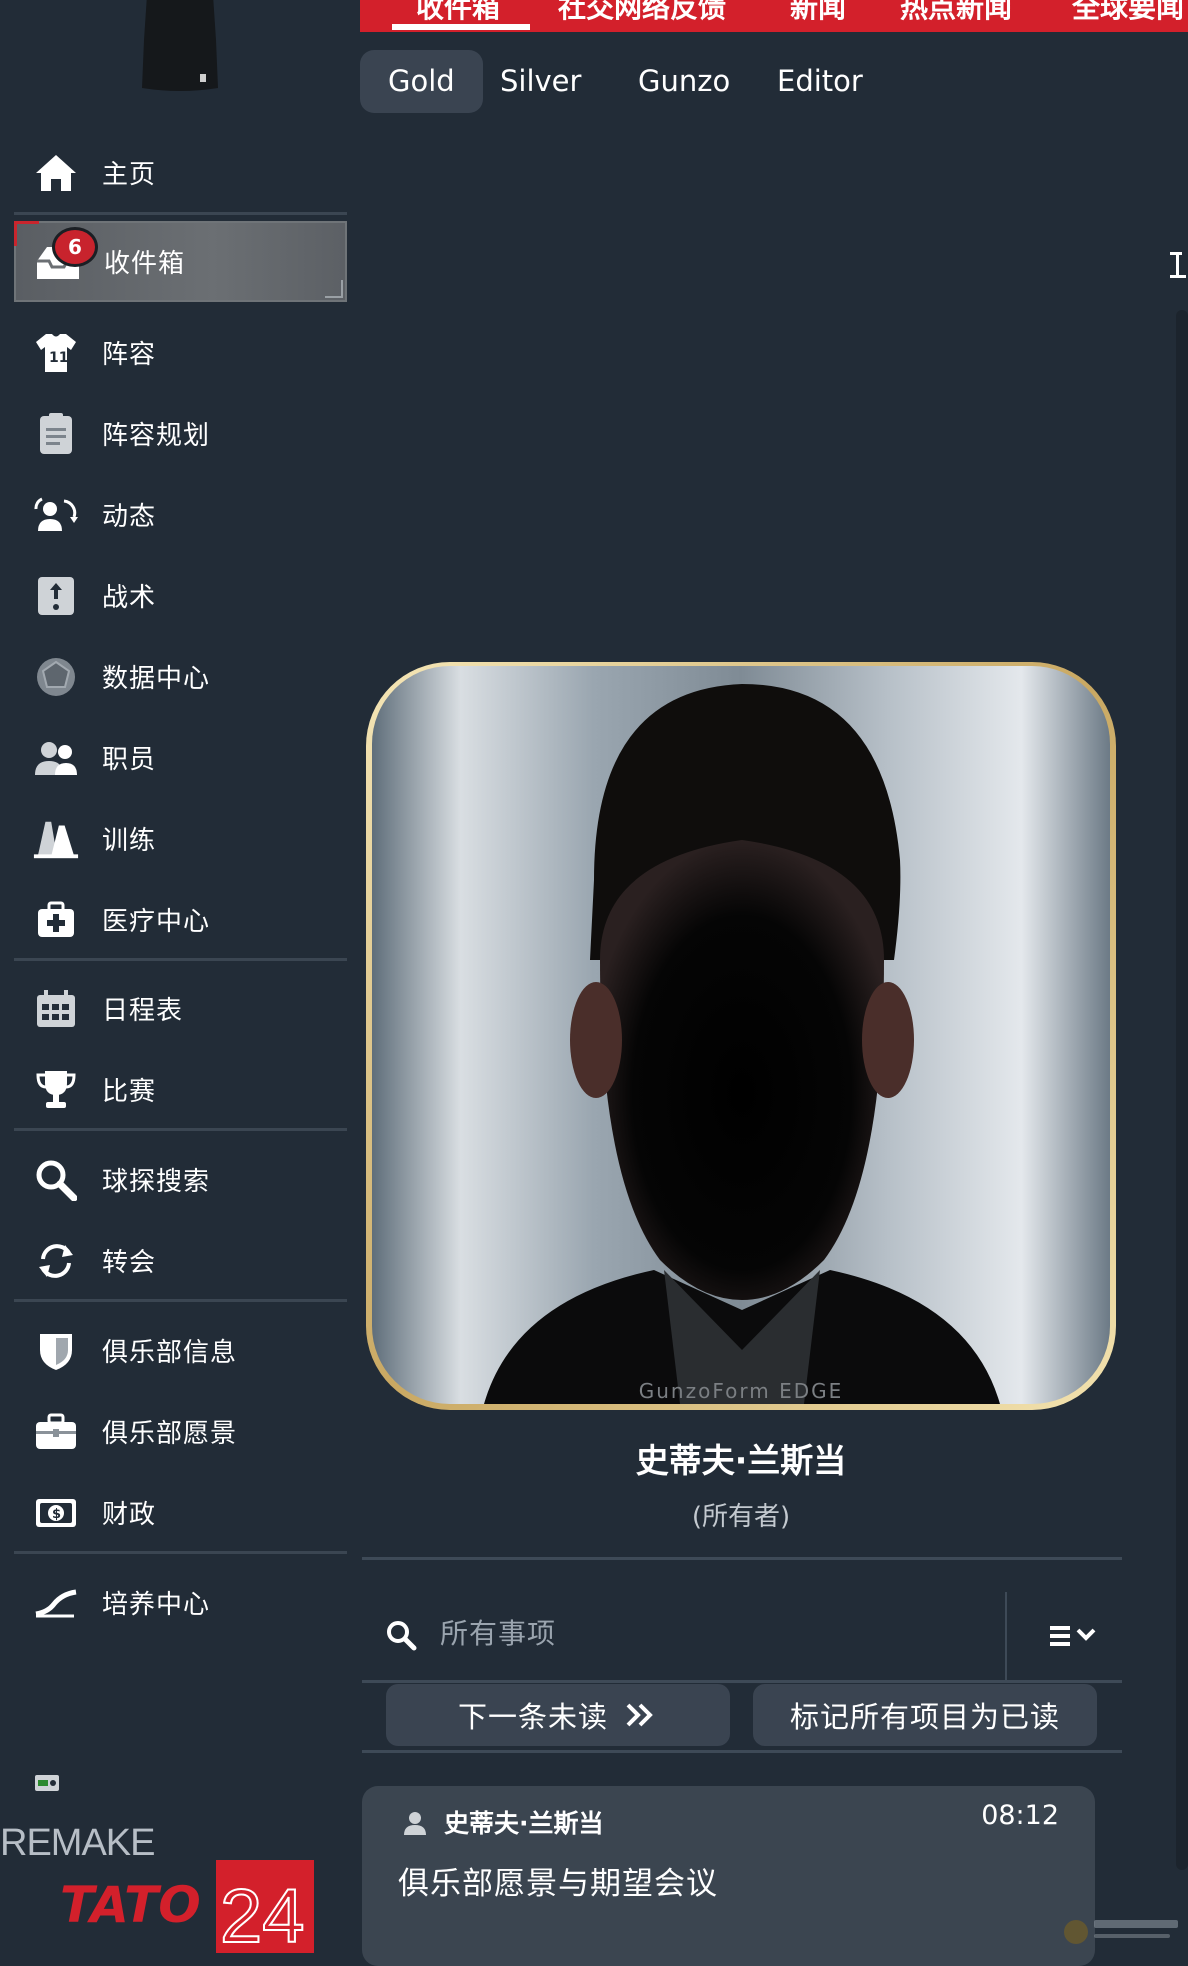 The width and height of the screenshot is (1188, 1966). Describe the element at coordinates (75, 247) in the screenshot. I see `unread-count-badge: 6` at that location.